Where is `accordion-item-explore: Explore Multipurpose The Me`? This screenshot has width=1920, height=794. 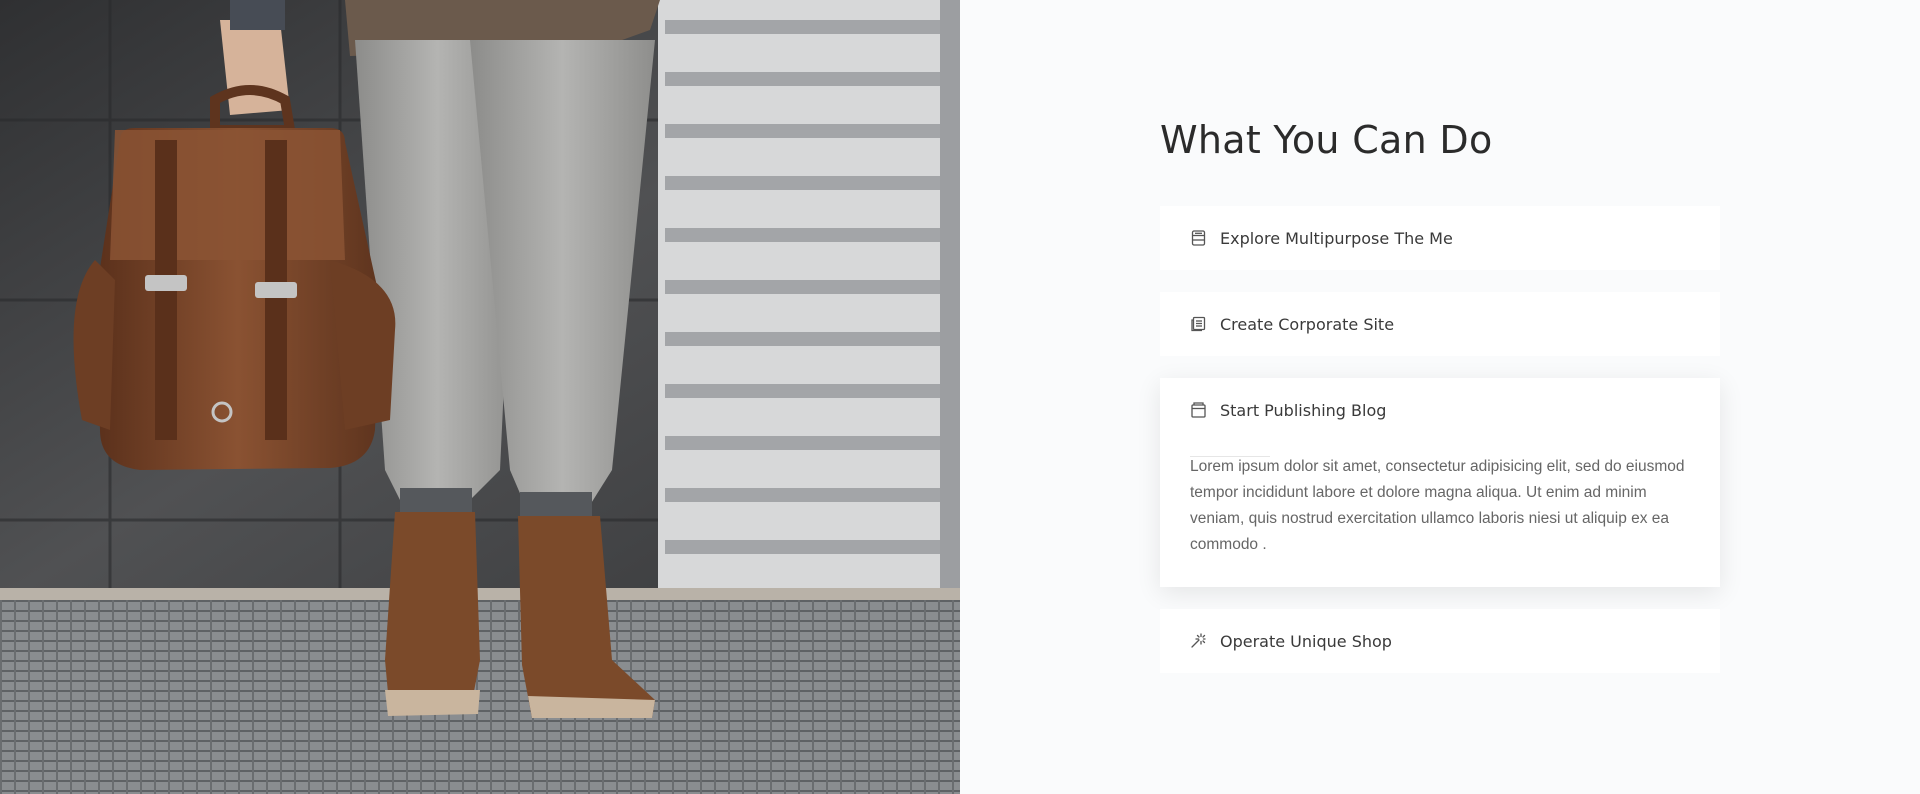
accordion-item-explore: Explore Multipurpose The Me is located at coordinates (1440, 238).